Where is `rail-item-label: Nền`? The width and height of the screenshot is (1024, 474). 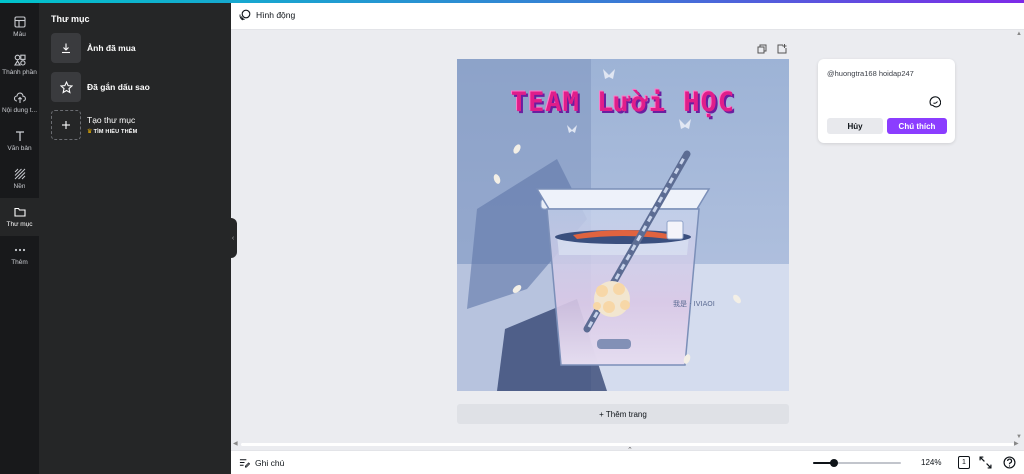
rail-item-label: Nền is located at coordinates (19, 186).